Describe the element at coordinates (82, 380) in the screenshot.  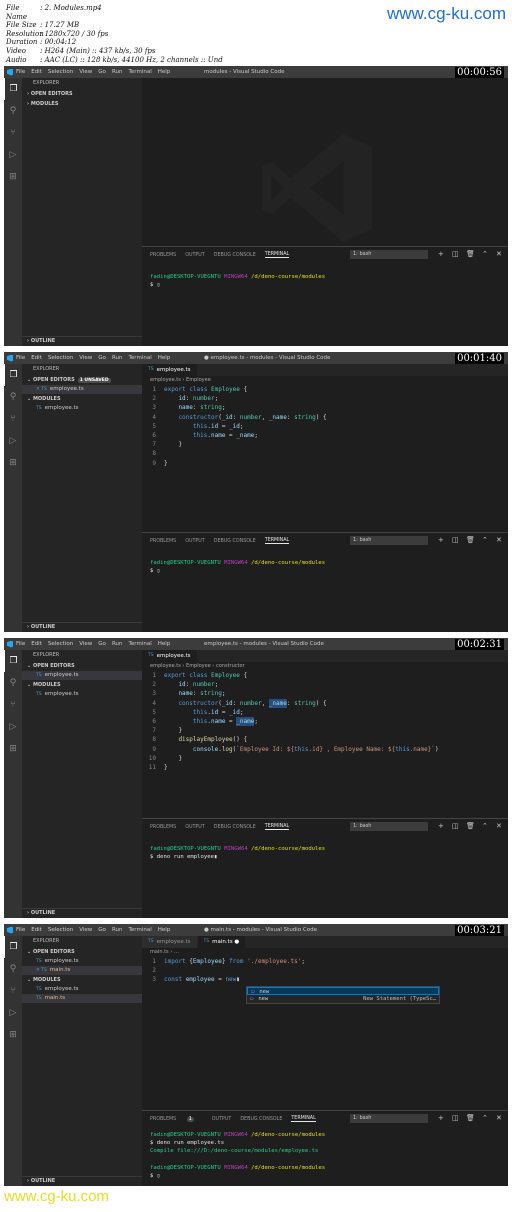
I see `open-editors-section: ⌄ OPEN EDITORS 1 UNSAVED` at that location.